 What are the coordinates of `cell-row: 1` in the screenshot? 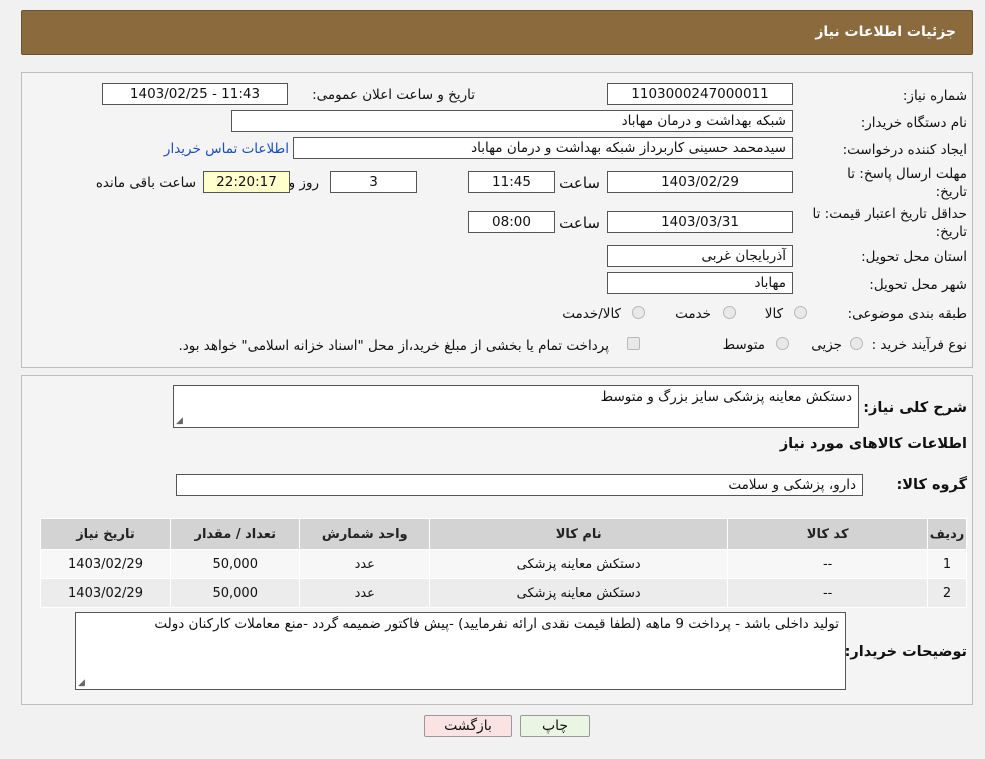 It's located at (947, 564).